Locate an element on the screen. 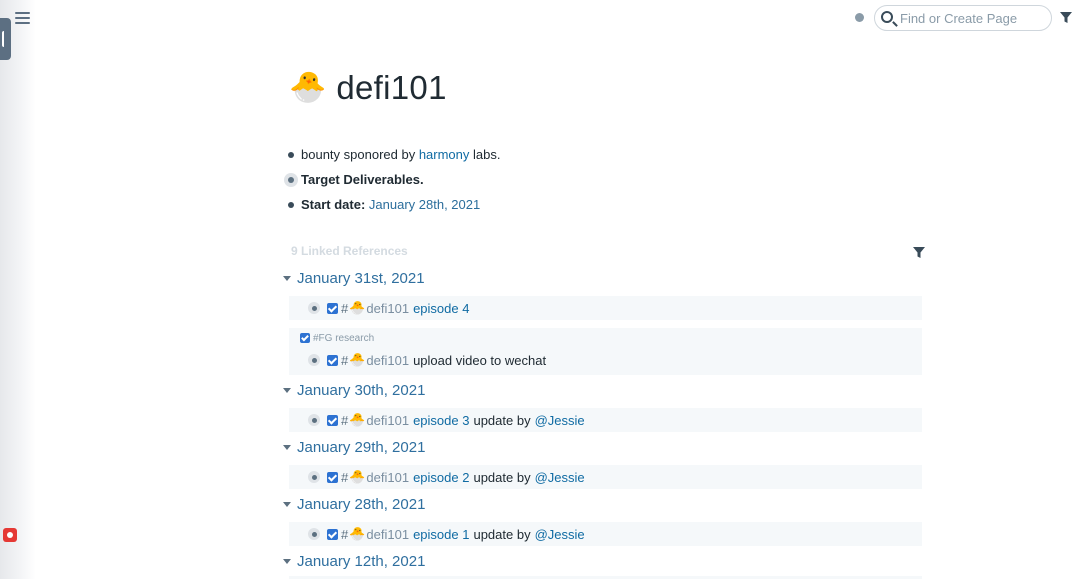 The image size is (1079, 579). reference-block: # 🐣 defi101 episode 1 update by @Jessie is located at coordinates (605, 534).